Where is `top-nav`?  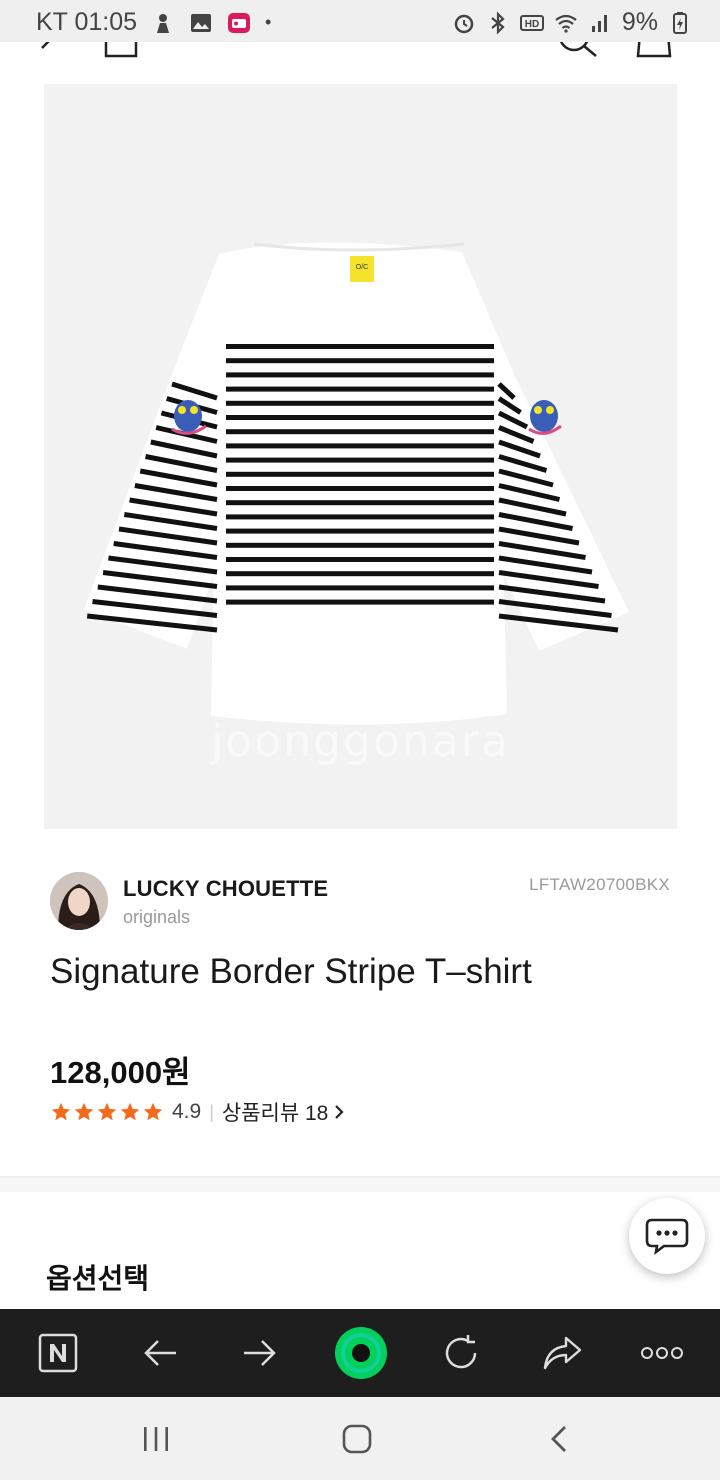 top-nav is located at coordinates (360, 57).